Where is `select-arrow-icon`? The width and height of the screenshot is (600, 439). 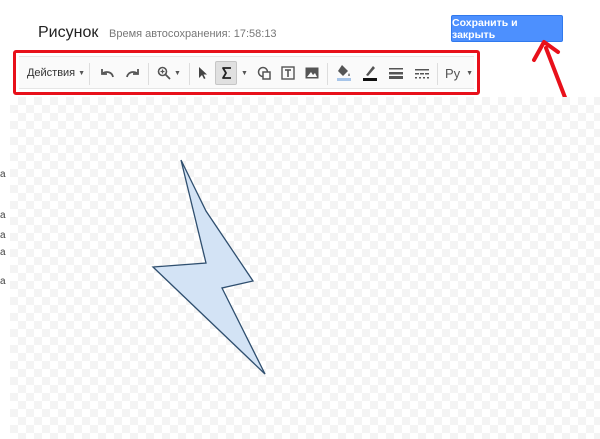
select-arrow-icon is located at coordinates (203, 73).